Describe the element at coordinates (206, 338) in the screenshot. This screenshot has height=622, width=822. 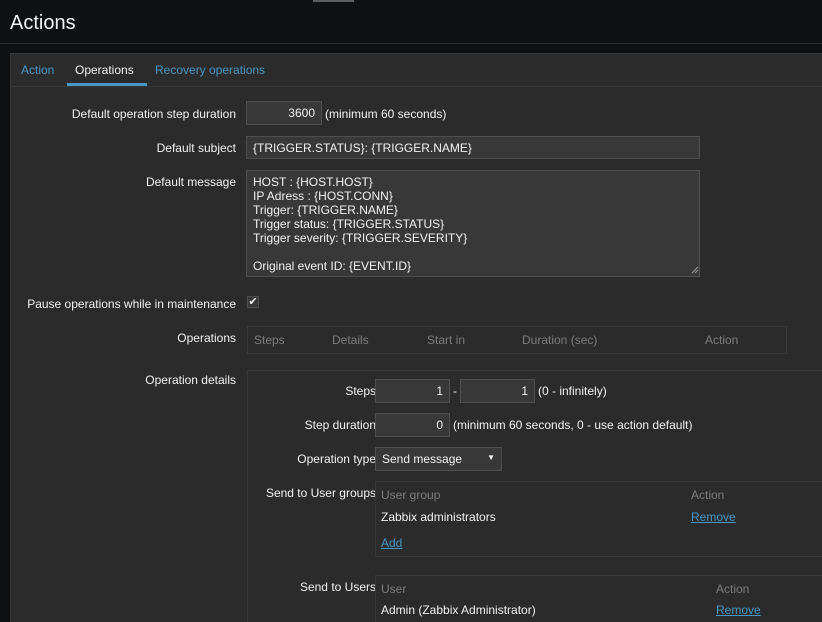
I see `operations-label: Operations` at that location.